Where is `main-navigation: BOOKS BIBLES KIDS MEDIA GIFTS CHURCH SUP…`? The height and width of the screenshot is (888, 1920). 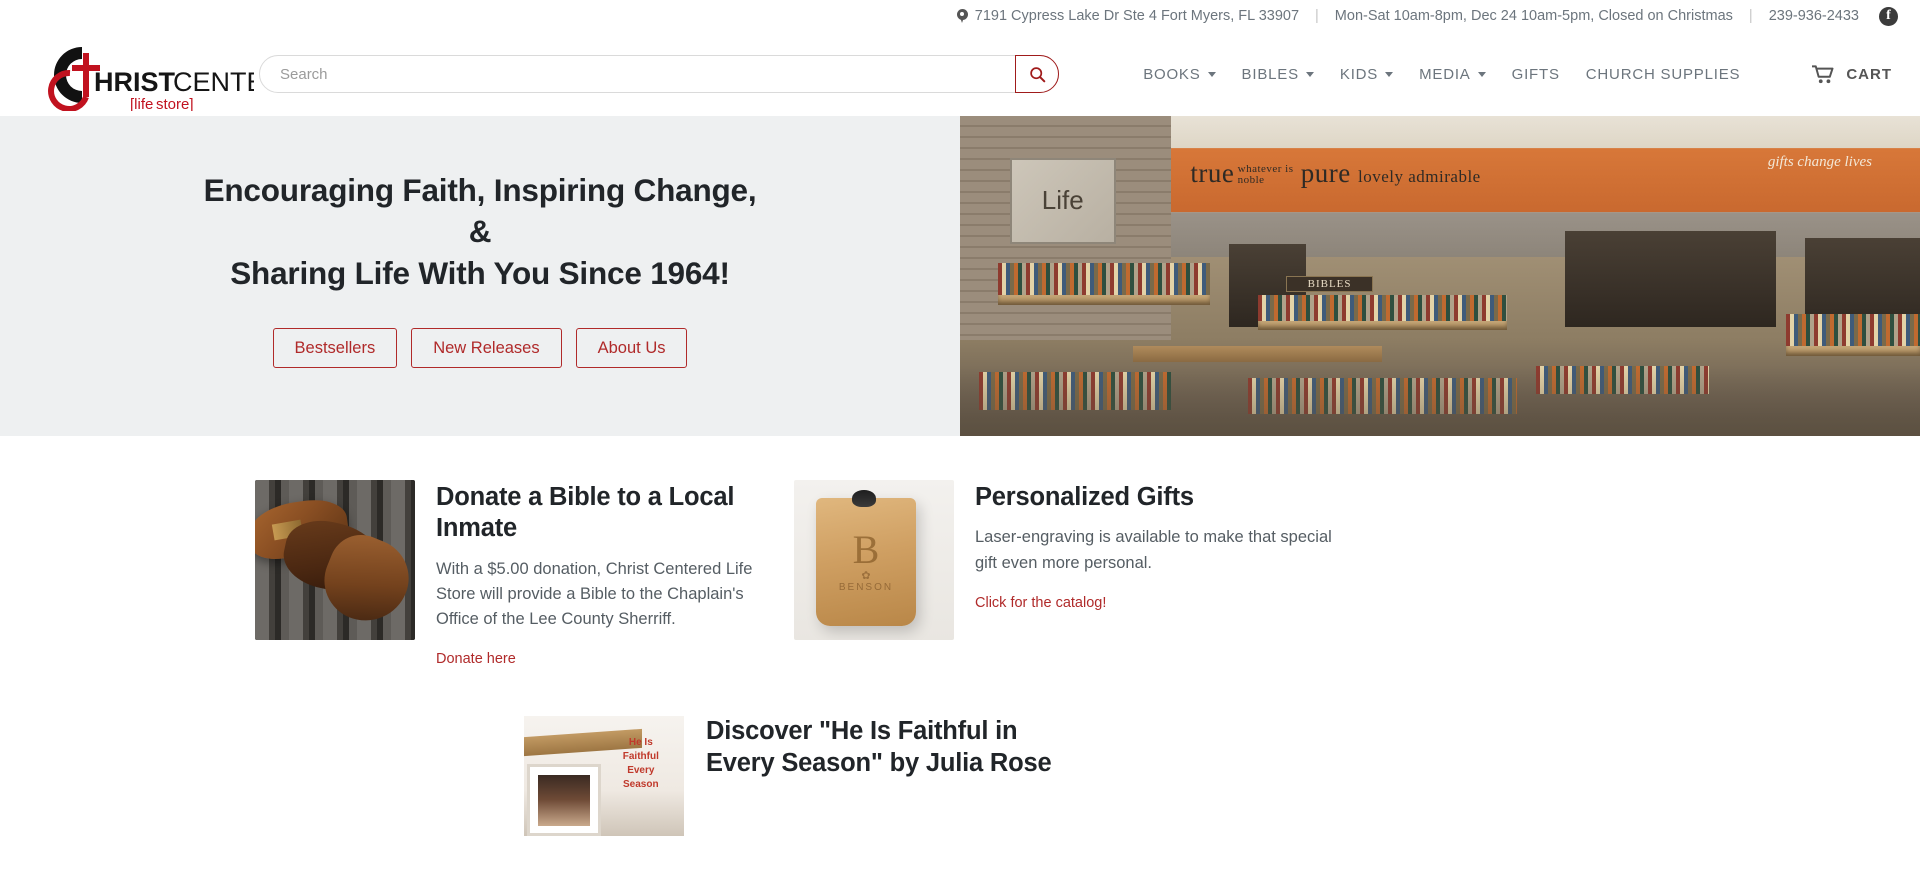
main-navigation: BOOKS BIBLES KIDS MEDIA GIFTS CHURCH SUP… is located at coordinates (1520, 74).